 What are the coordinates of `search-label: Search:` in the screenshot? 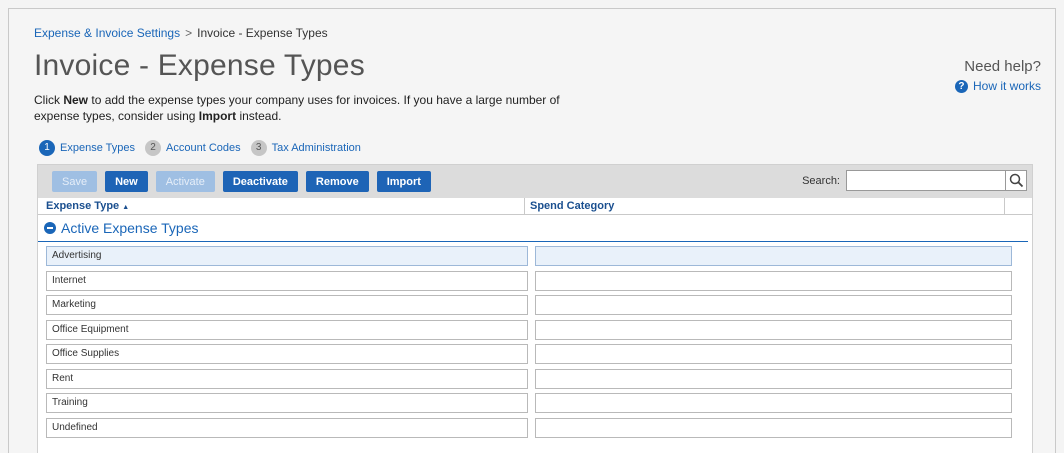 It's located at (821, 180).